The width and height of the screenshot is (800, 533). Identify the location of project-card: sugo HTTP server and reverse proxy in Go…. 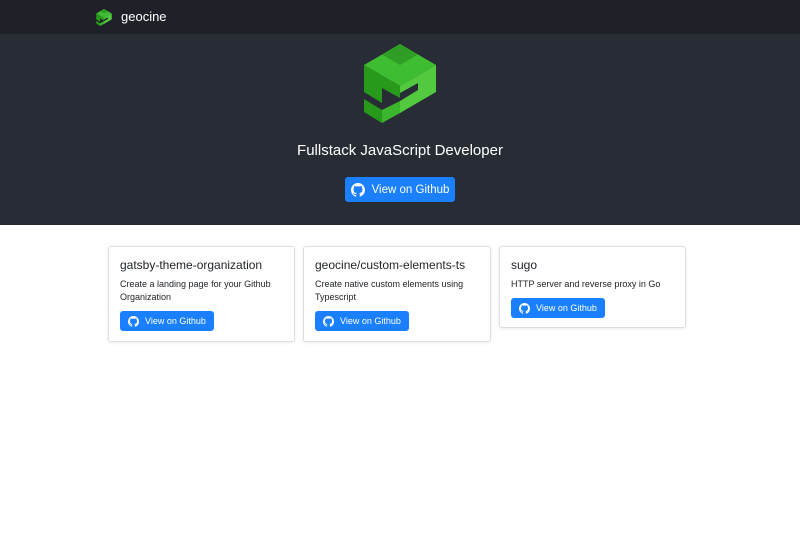
(592, 287).